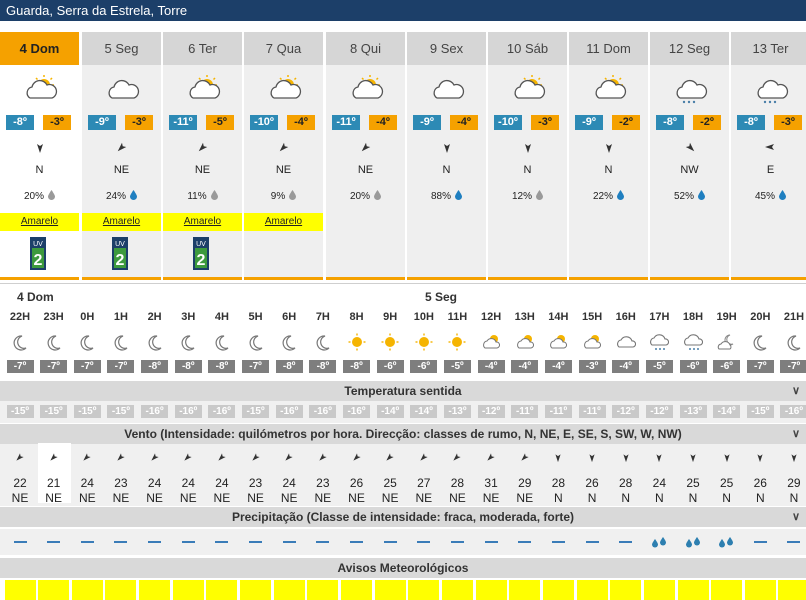  I want to click on sun-icon, so click(390, 342).